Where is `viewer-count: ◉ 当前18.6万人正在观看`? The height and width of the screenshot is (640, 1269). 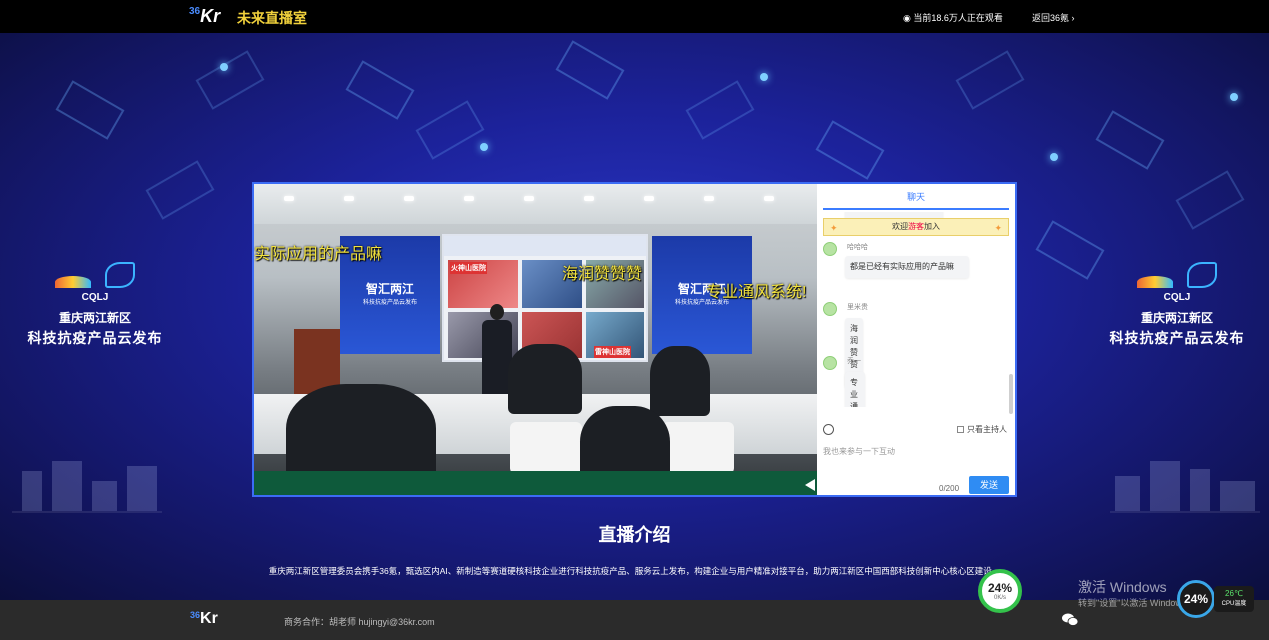
viewer-count: ◉ 当前18.6万人正在观看 is located at coordinates (953, 18).